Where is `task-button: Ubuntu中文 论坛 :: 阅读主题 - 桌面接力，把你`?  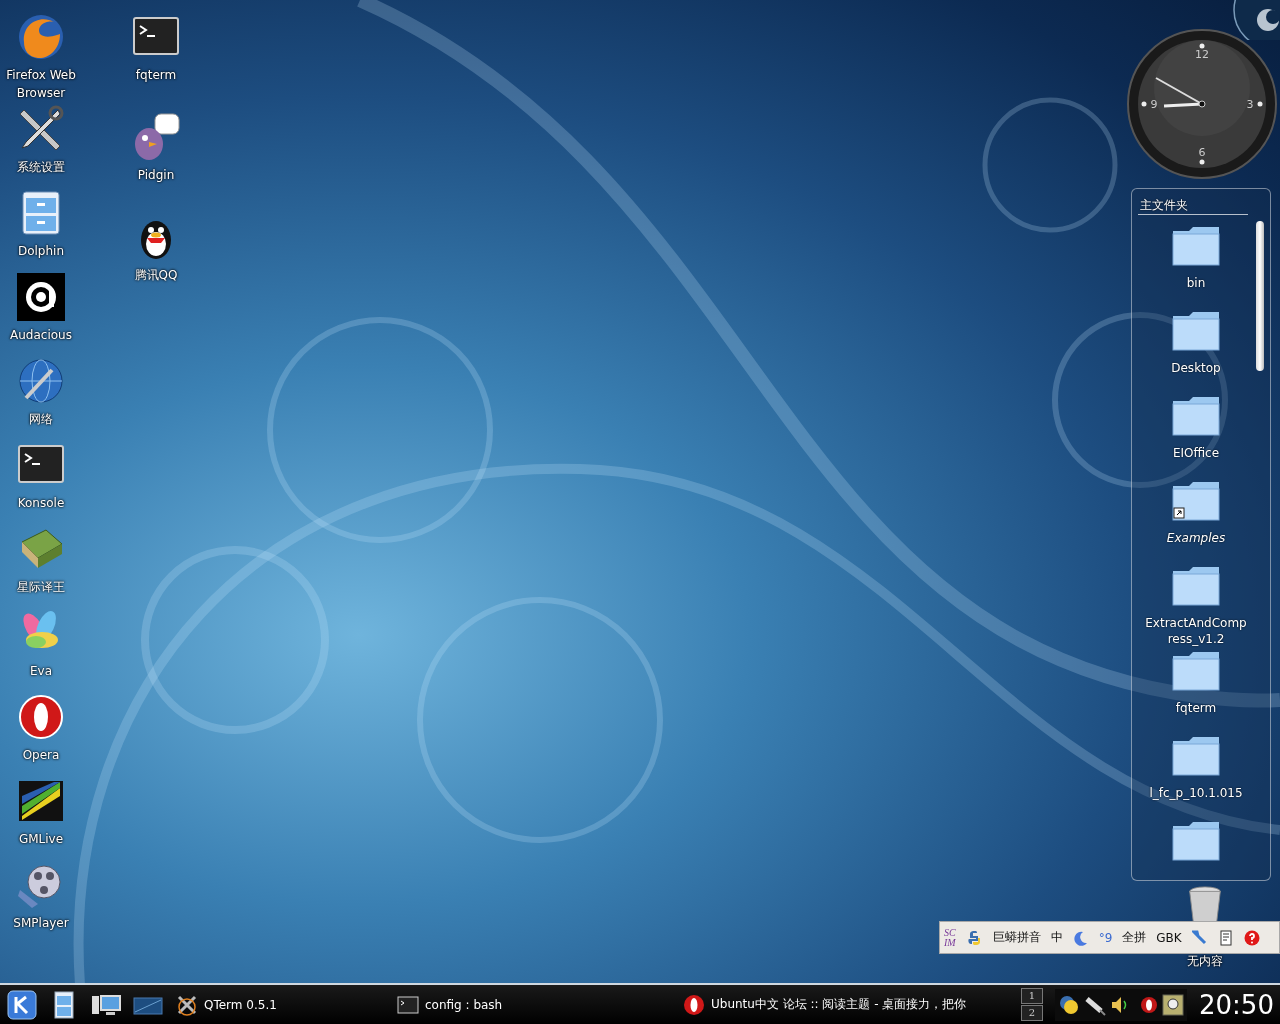 task-button: Ubuntu中文 论坛 :: 阅读主题 - 桌面接力，把你 is located at coordinates (844, 1004).